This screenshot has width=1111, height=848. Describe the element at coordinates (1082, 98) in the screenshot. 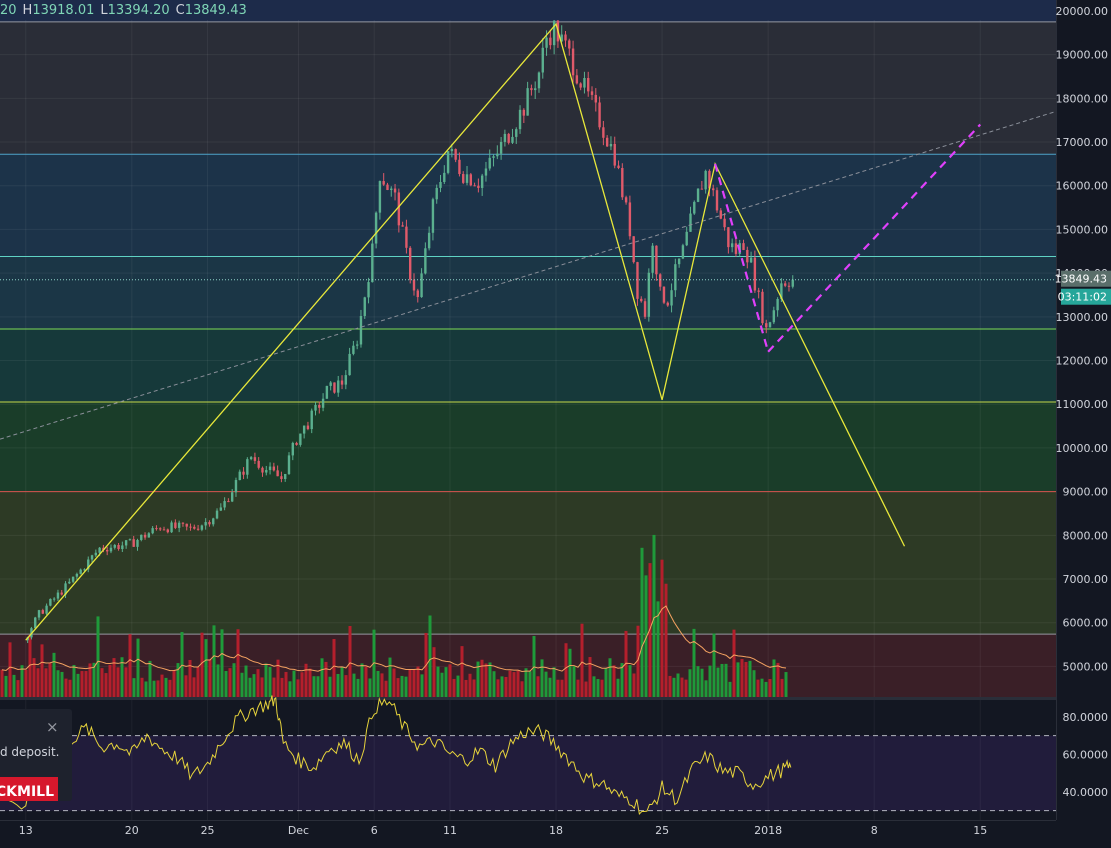

I see `y-tick-label: 18000.00` at that location.